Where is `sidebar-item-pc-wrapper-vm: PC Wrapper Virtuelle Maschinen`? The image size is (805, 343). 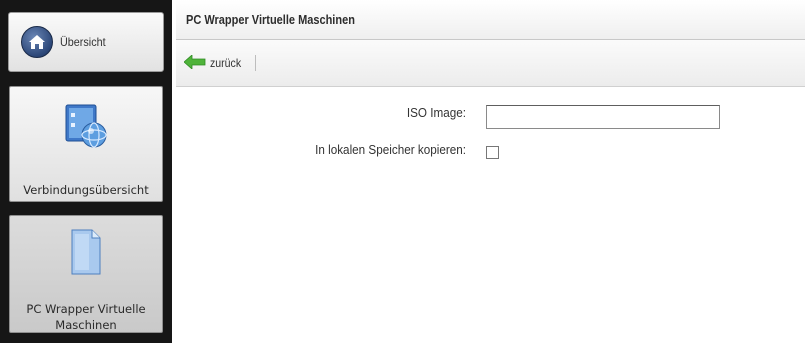
sidebar-item-pc-wrapper-vm: PC Wrapper Virtuelle Maschinen is located at coordinates (86, 274).